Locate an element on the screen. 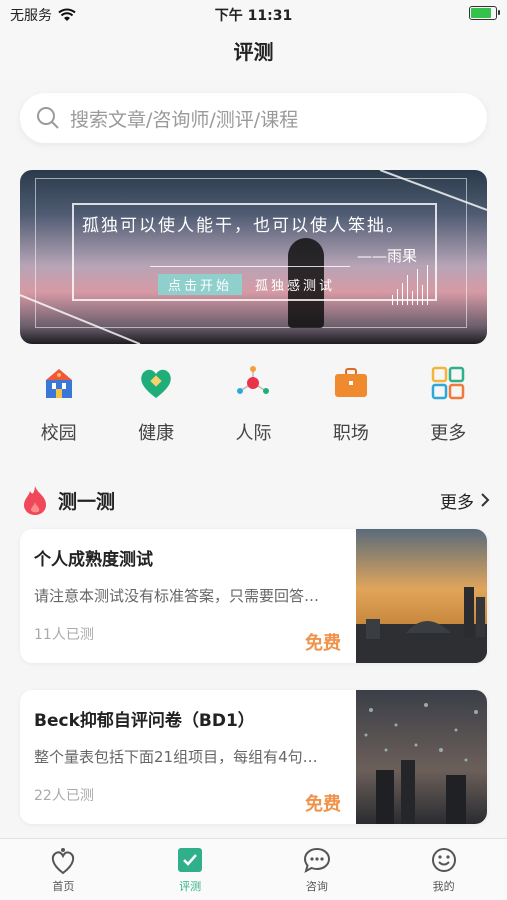  search-placeholder: 搜索文章/咨询师/测评/课程 is located at coordinates (184, 119).